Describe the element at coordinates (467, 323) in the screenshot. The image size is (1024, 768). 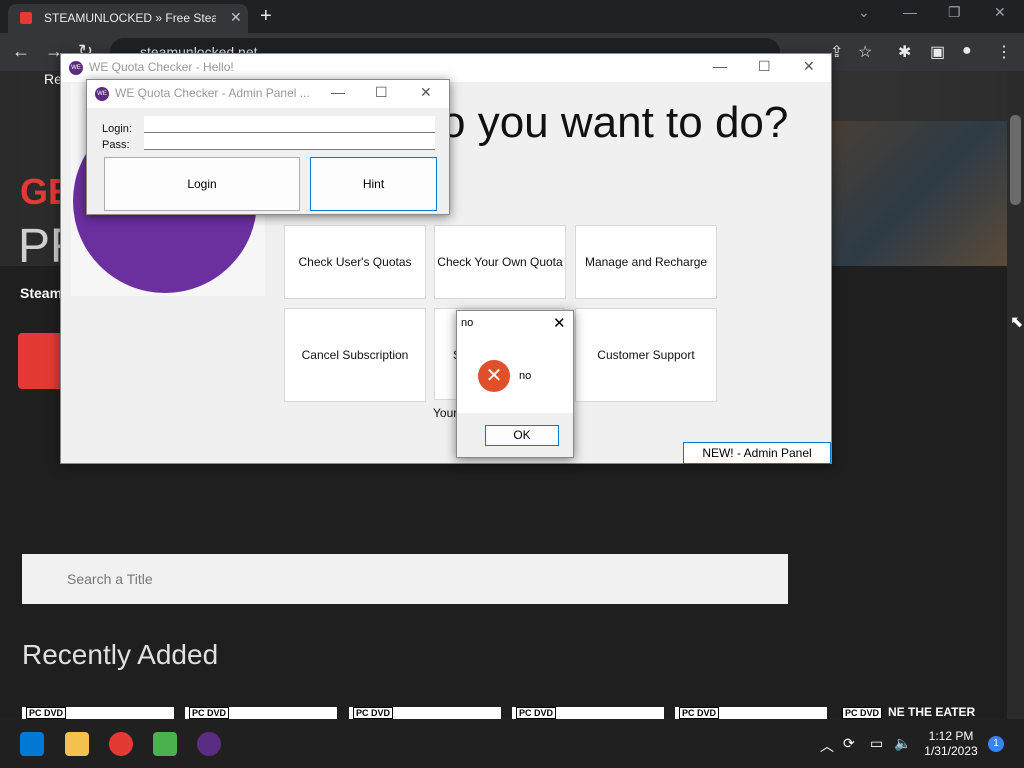
I see `message-box-title: no` at that location.